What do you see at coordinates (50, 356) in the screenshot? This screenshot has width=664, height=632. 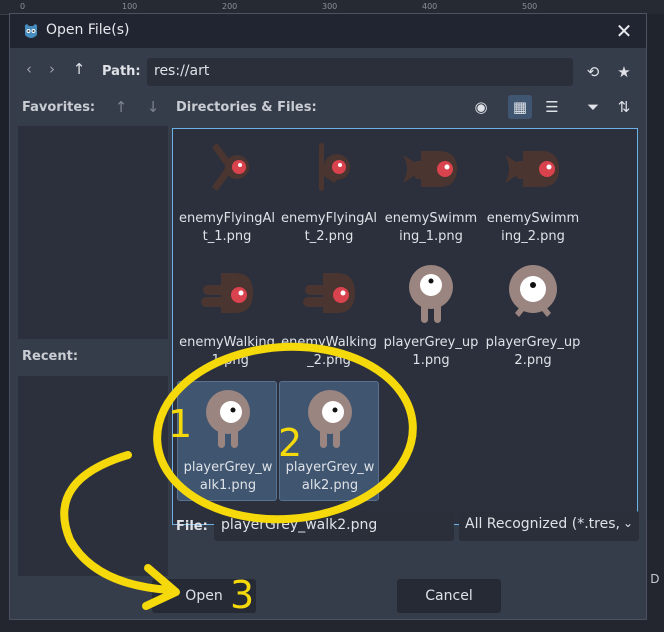 I see `recent-label: Recent:` at bounding box center [50, 356].